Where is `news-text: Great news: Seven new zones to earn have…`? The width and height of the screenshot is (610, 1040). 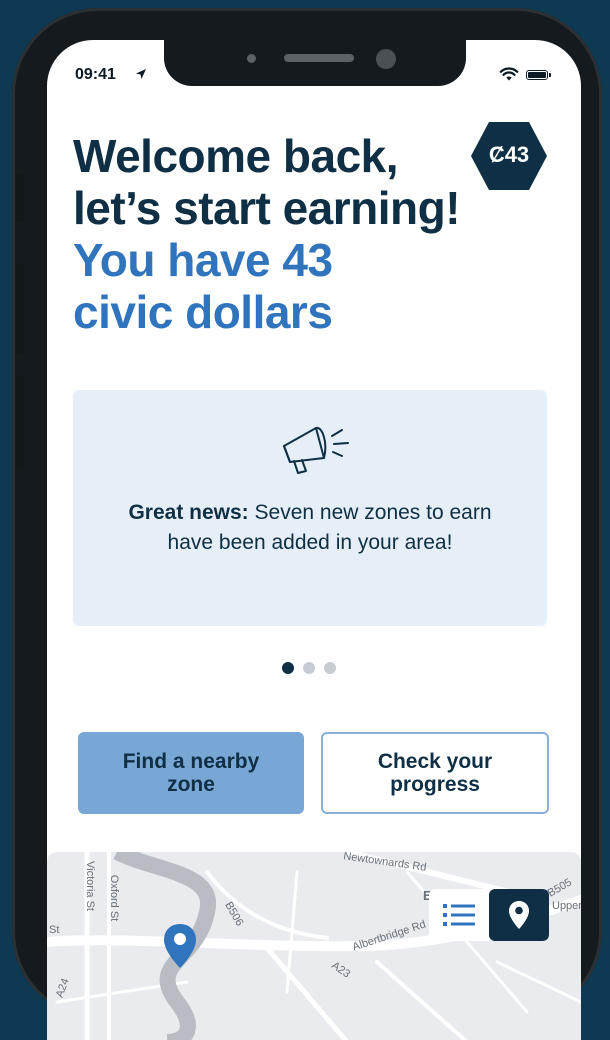
news-text: Great news: Seven new zones to earn have… is located at coordinates (310, 527).